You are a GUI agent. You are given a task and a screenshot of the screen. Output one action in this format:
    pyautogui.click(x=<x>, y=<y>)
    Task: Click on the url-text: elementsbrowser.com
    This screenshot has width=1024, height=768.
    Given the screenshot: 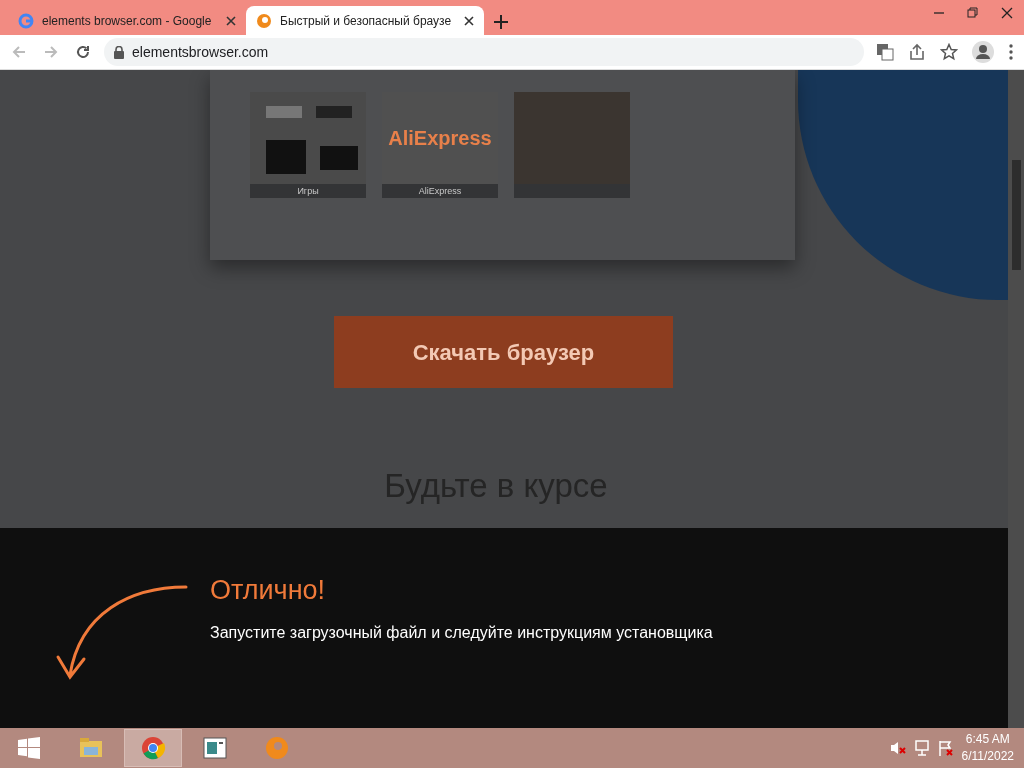 What is the action you would take?
    pyautogui.click(x=200, y=52)
    